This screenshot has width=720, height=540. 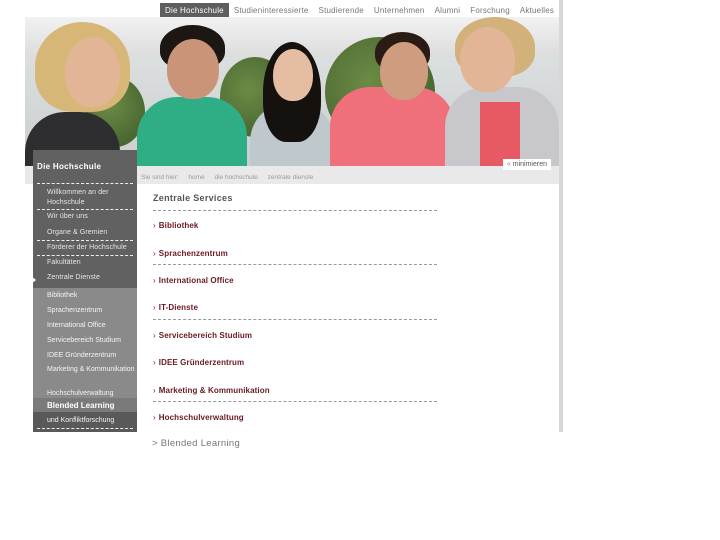 I want to click on submenu-item-international-office: International Office, so click(x=91, y=326).